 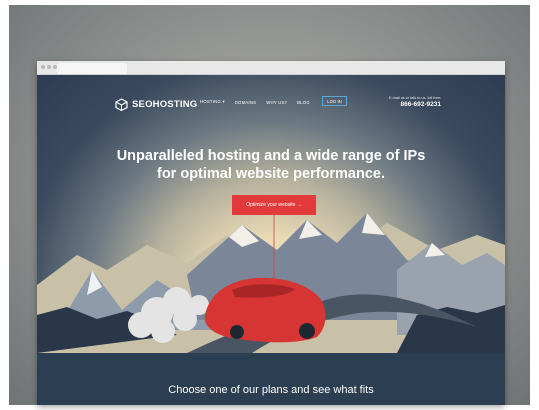 What do you see at coordinates (245, 102) in the screenshot?
I see `nav-domains: DOMAINS` at bounding box center [245, 102].